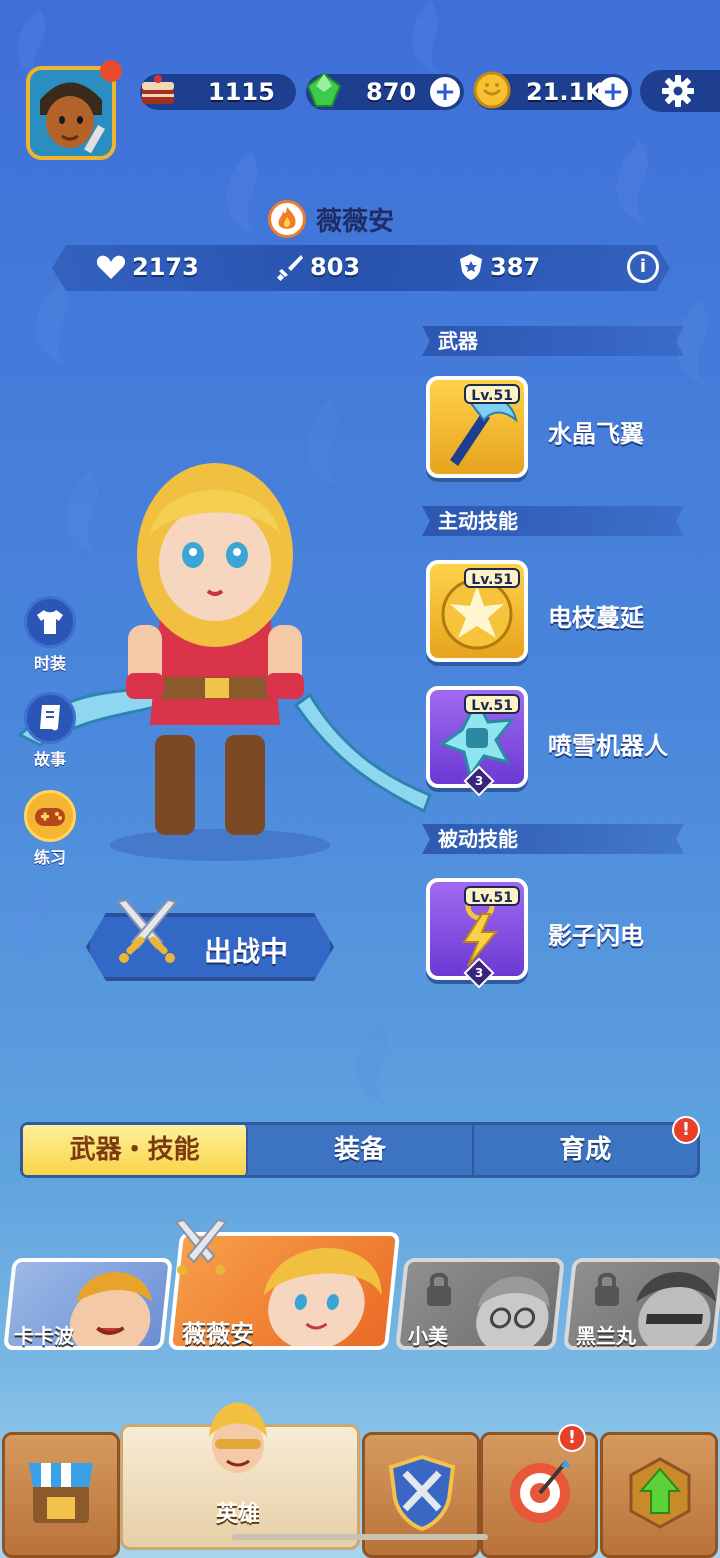  I want to click on health-stat: 2173, so click(147, 267).